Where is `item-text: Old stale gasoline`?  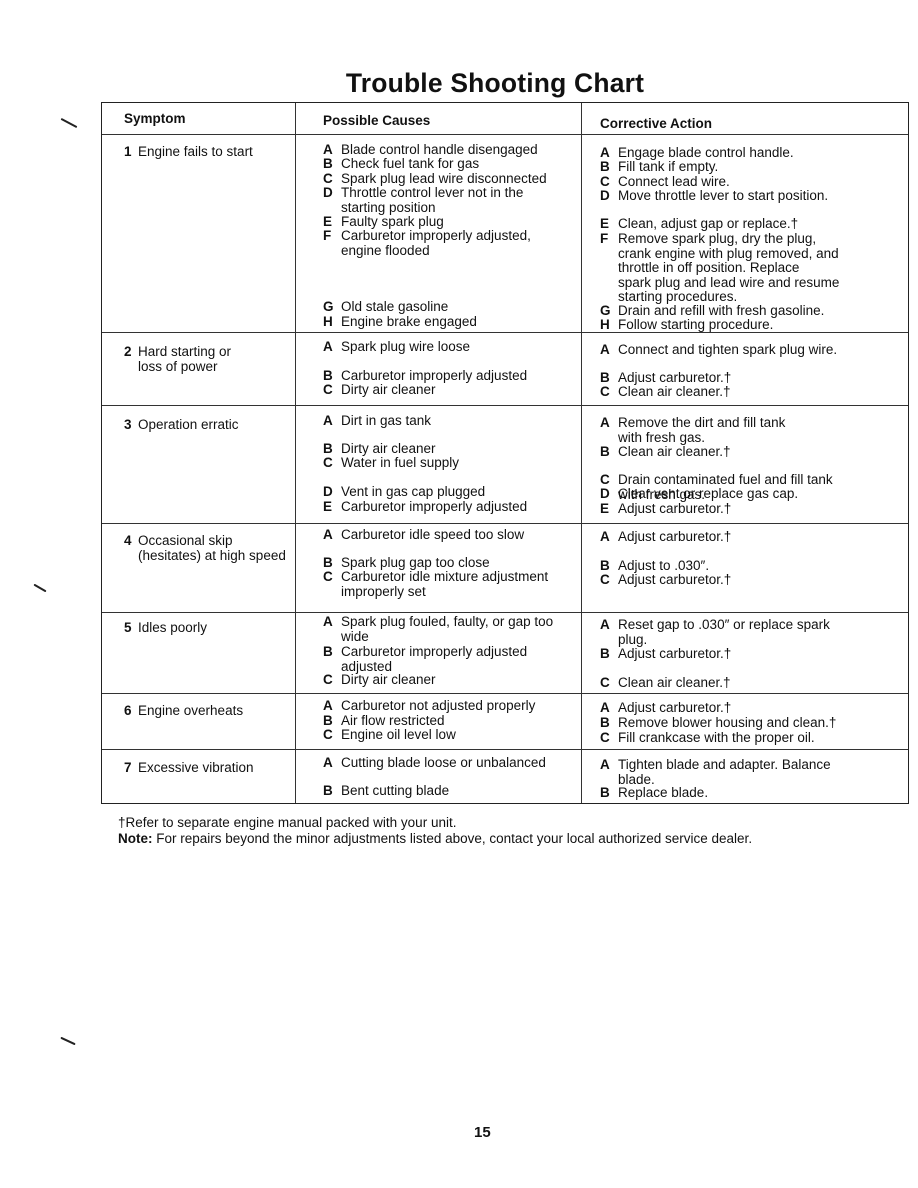 item-text: Old stale gasoline is located at coordinates (395, 306).